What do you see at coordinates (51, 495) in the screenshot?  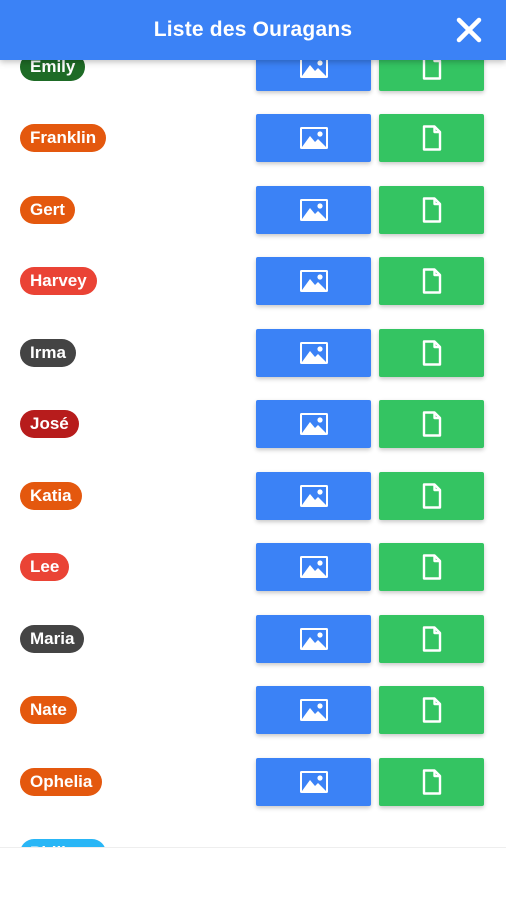 I see `hurricane-name-badge: Katia` at bounding box center [51, 495].